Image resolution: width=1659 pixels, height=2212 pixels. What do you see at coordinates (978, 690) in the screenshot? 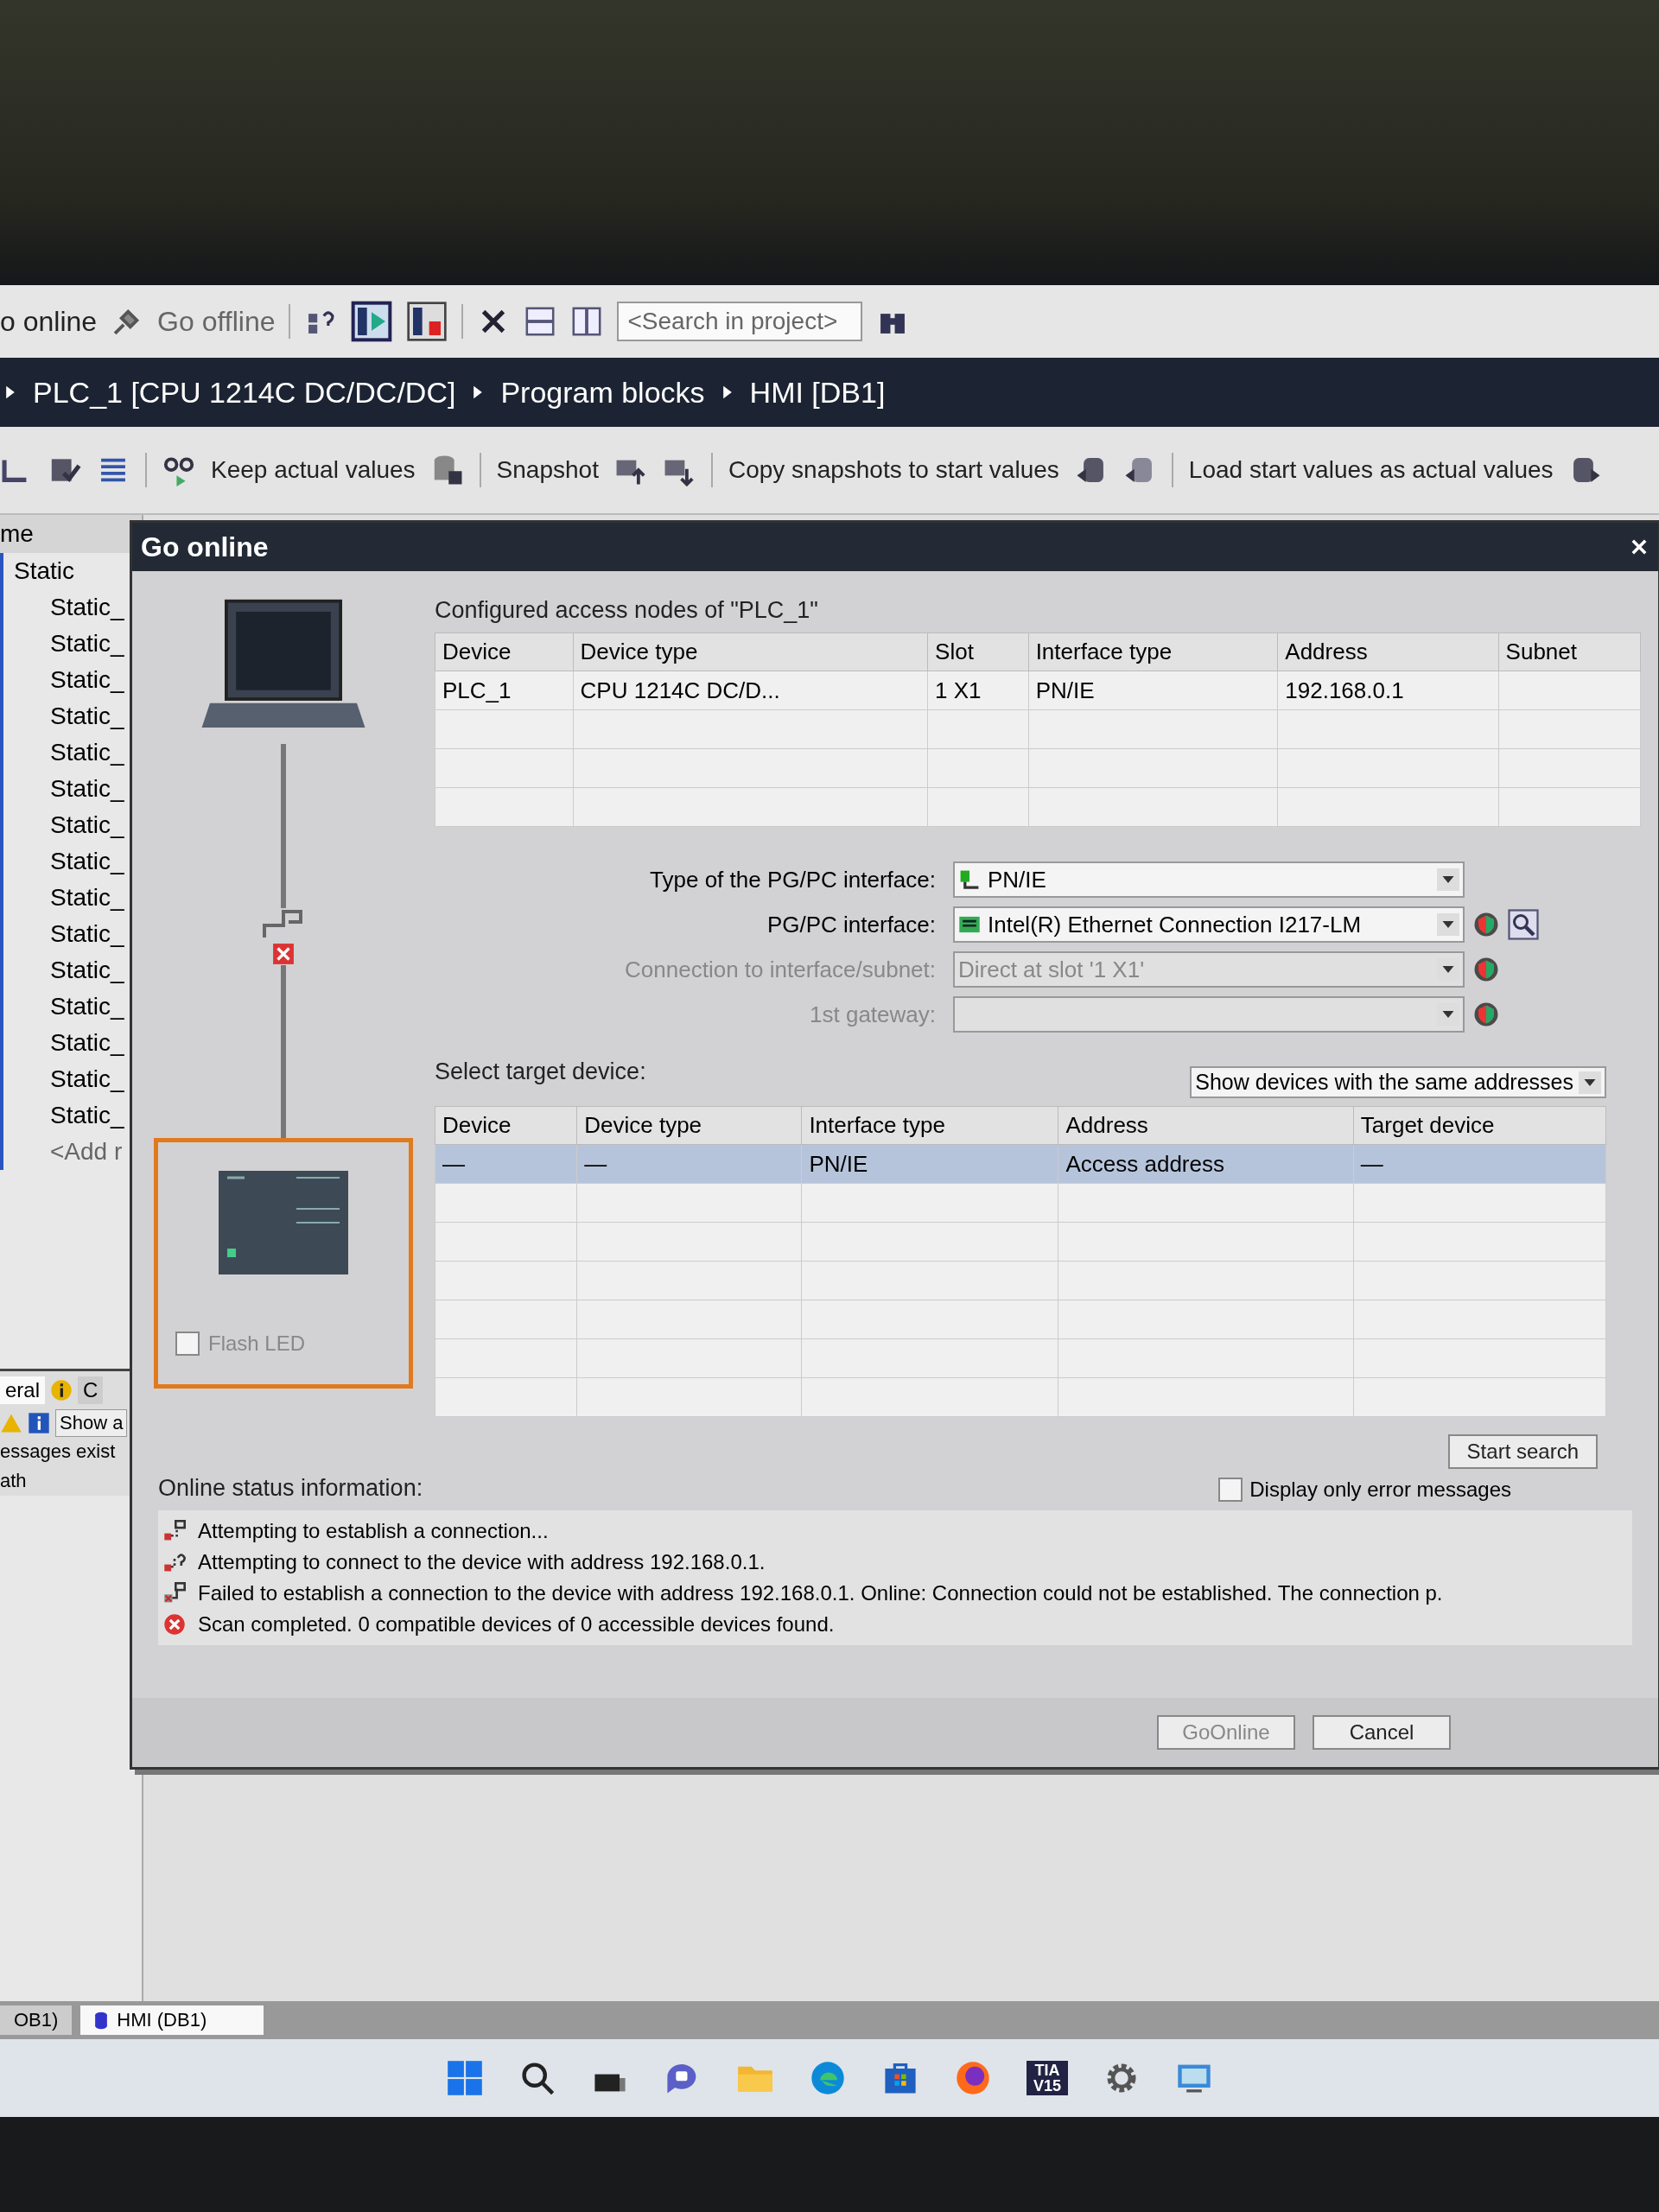
I see `table-cell: 1 X1` at bounding box center [978, 690].